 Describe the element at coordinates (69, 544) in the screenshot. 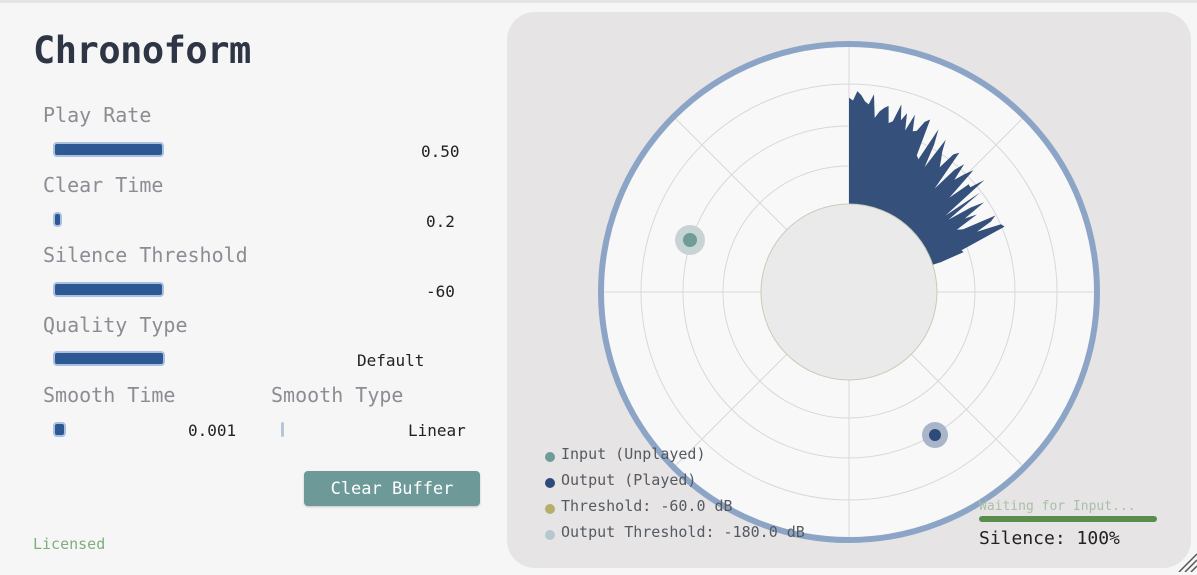

I see `license-status: Licensed` at that location.